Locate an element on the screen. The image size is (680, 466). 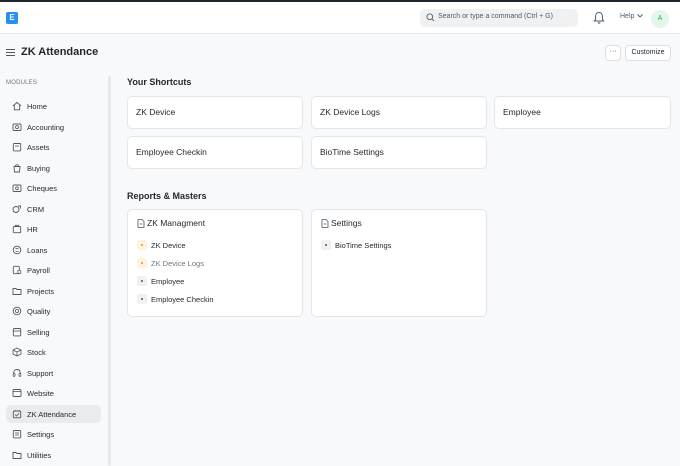
search-placeholder: Search or type a command (Ctrl + G) is located at coordinates (495, 16).